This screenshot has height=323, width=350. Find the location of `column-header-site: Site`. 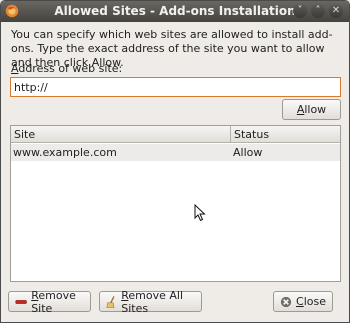

column-header-site: Site is located at coordinates (24, 134).